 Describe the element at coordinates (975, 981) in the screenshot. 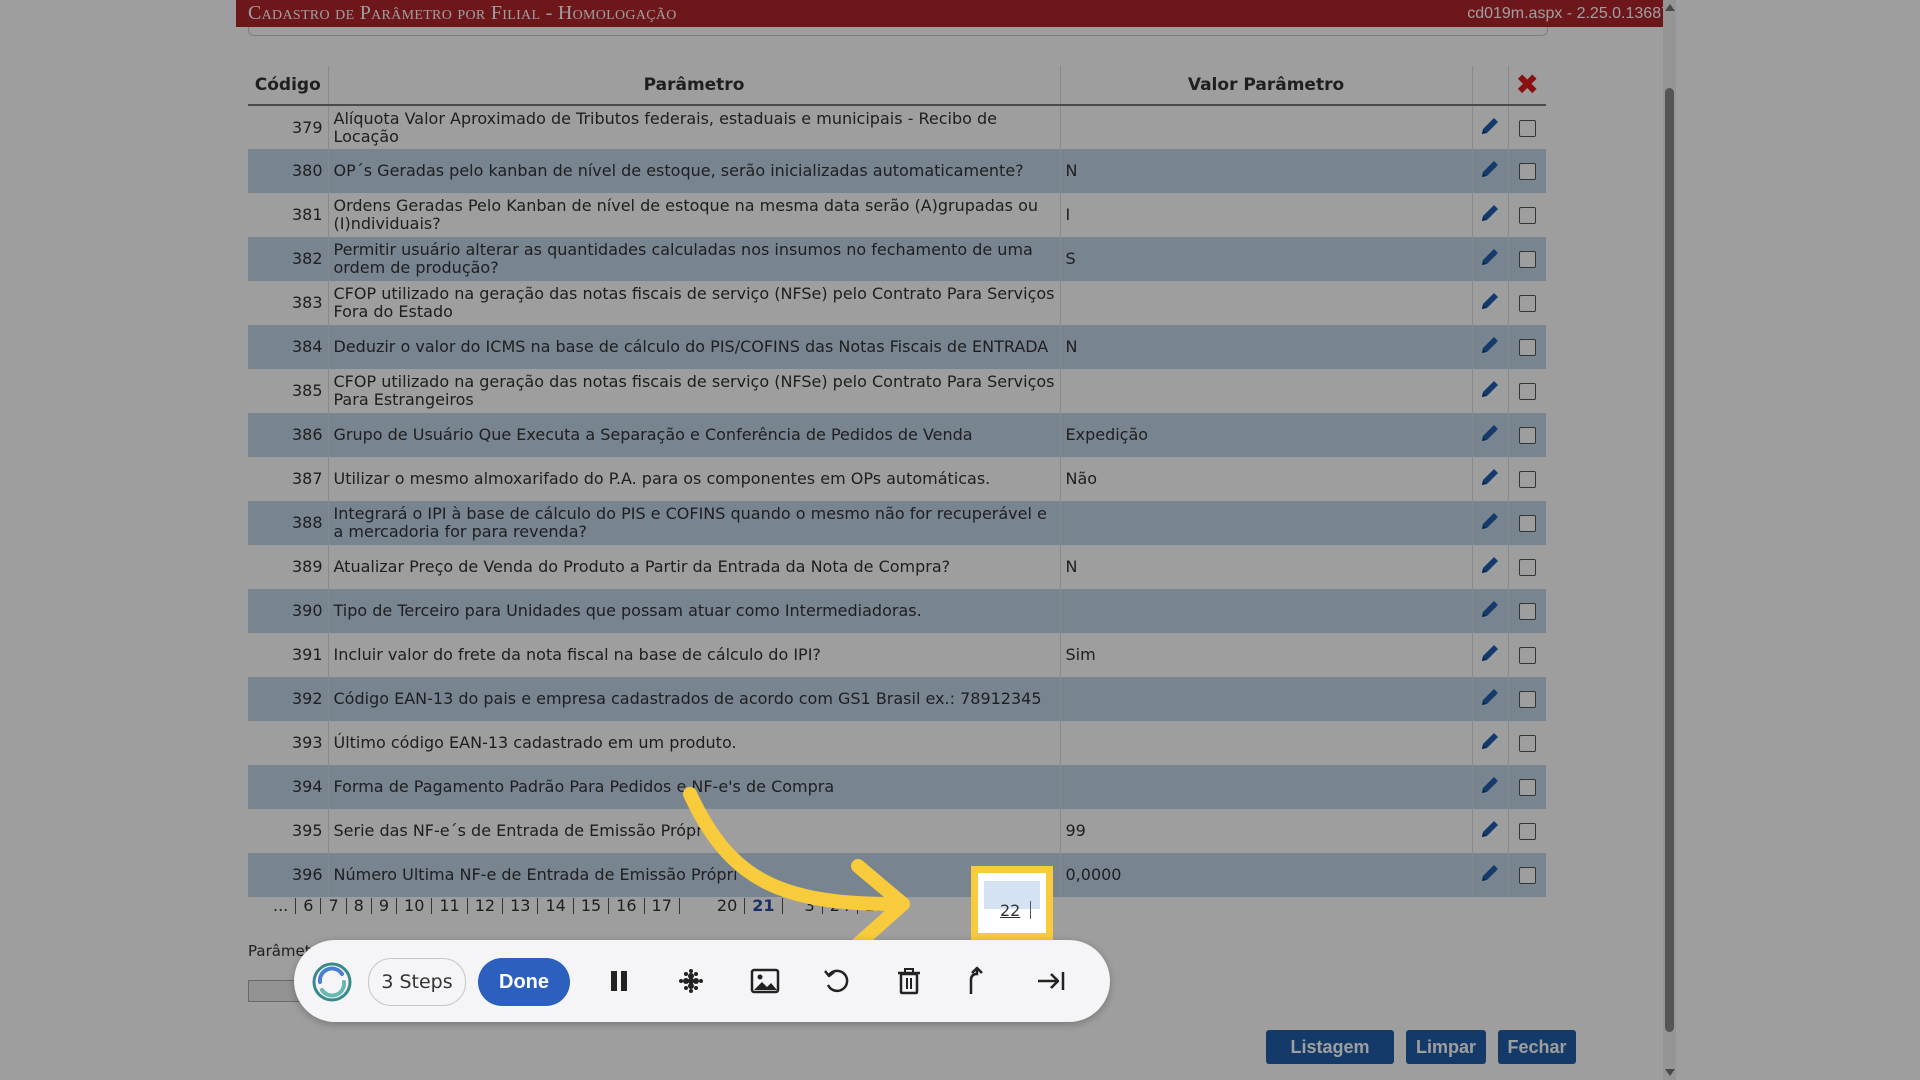

I see `branch-up-icon` at that location.